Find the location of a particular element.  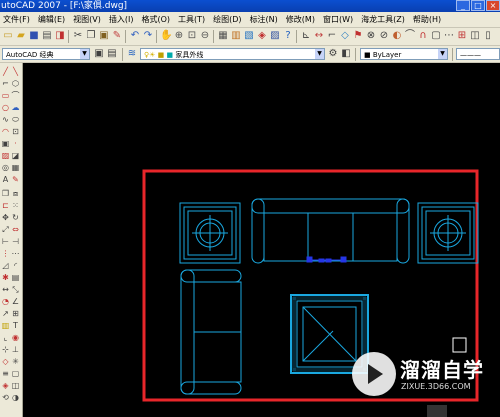

close-button: × is located at coordinates (493, 5).